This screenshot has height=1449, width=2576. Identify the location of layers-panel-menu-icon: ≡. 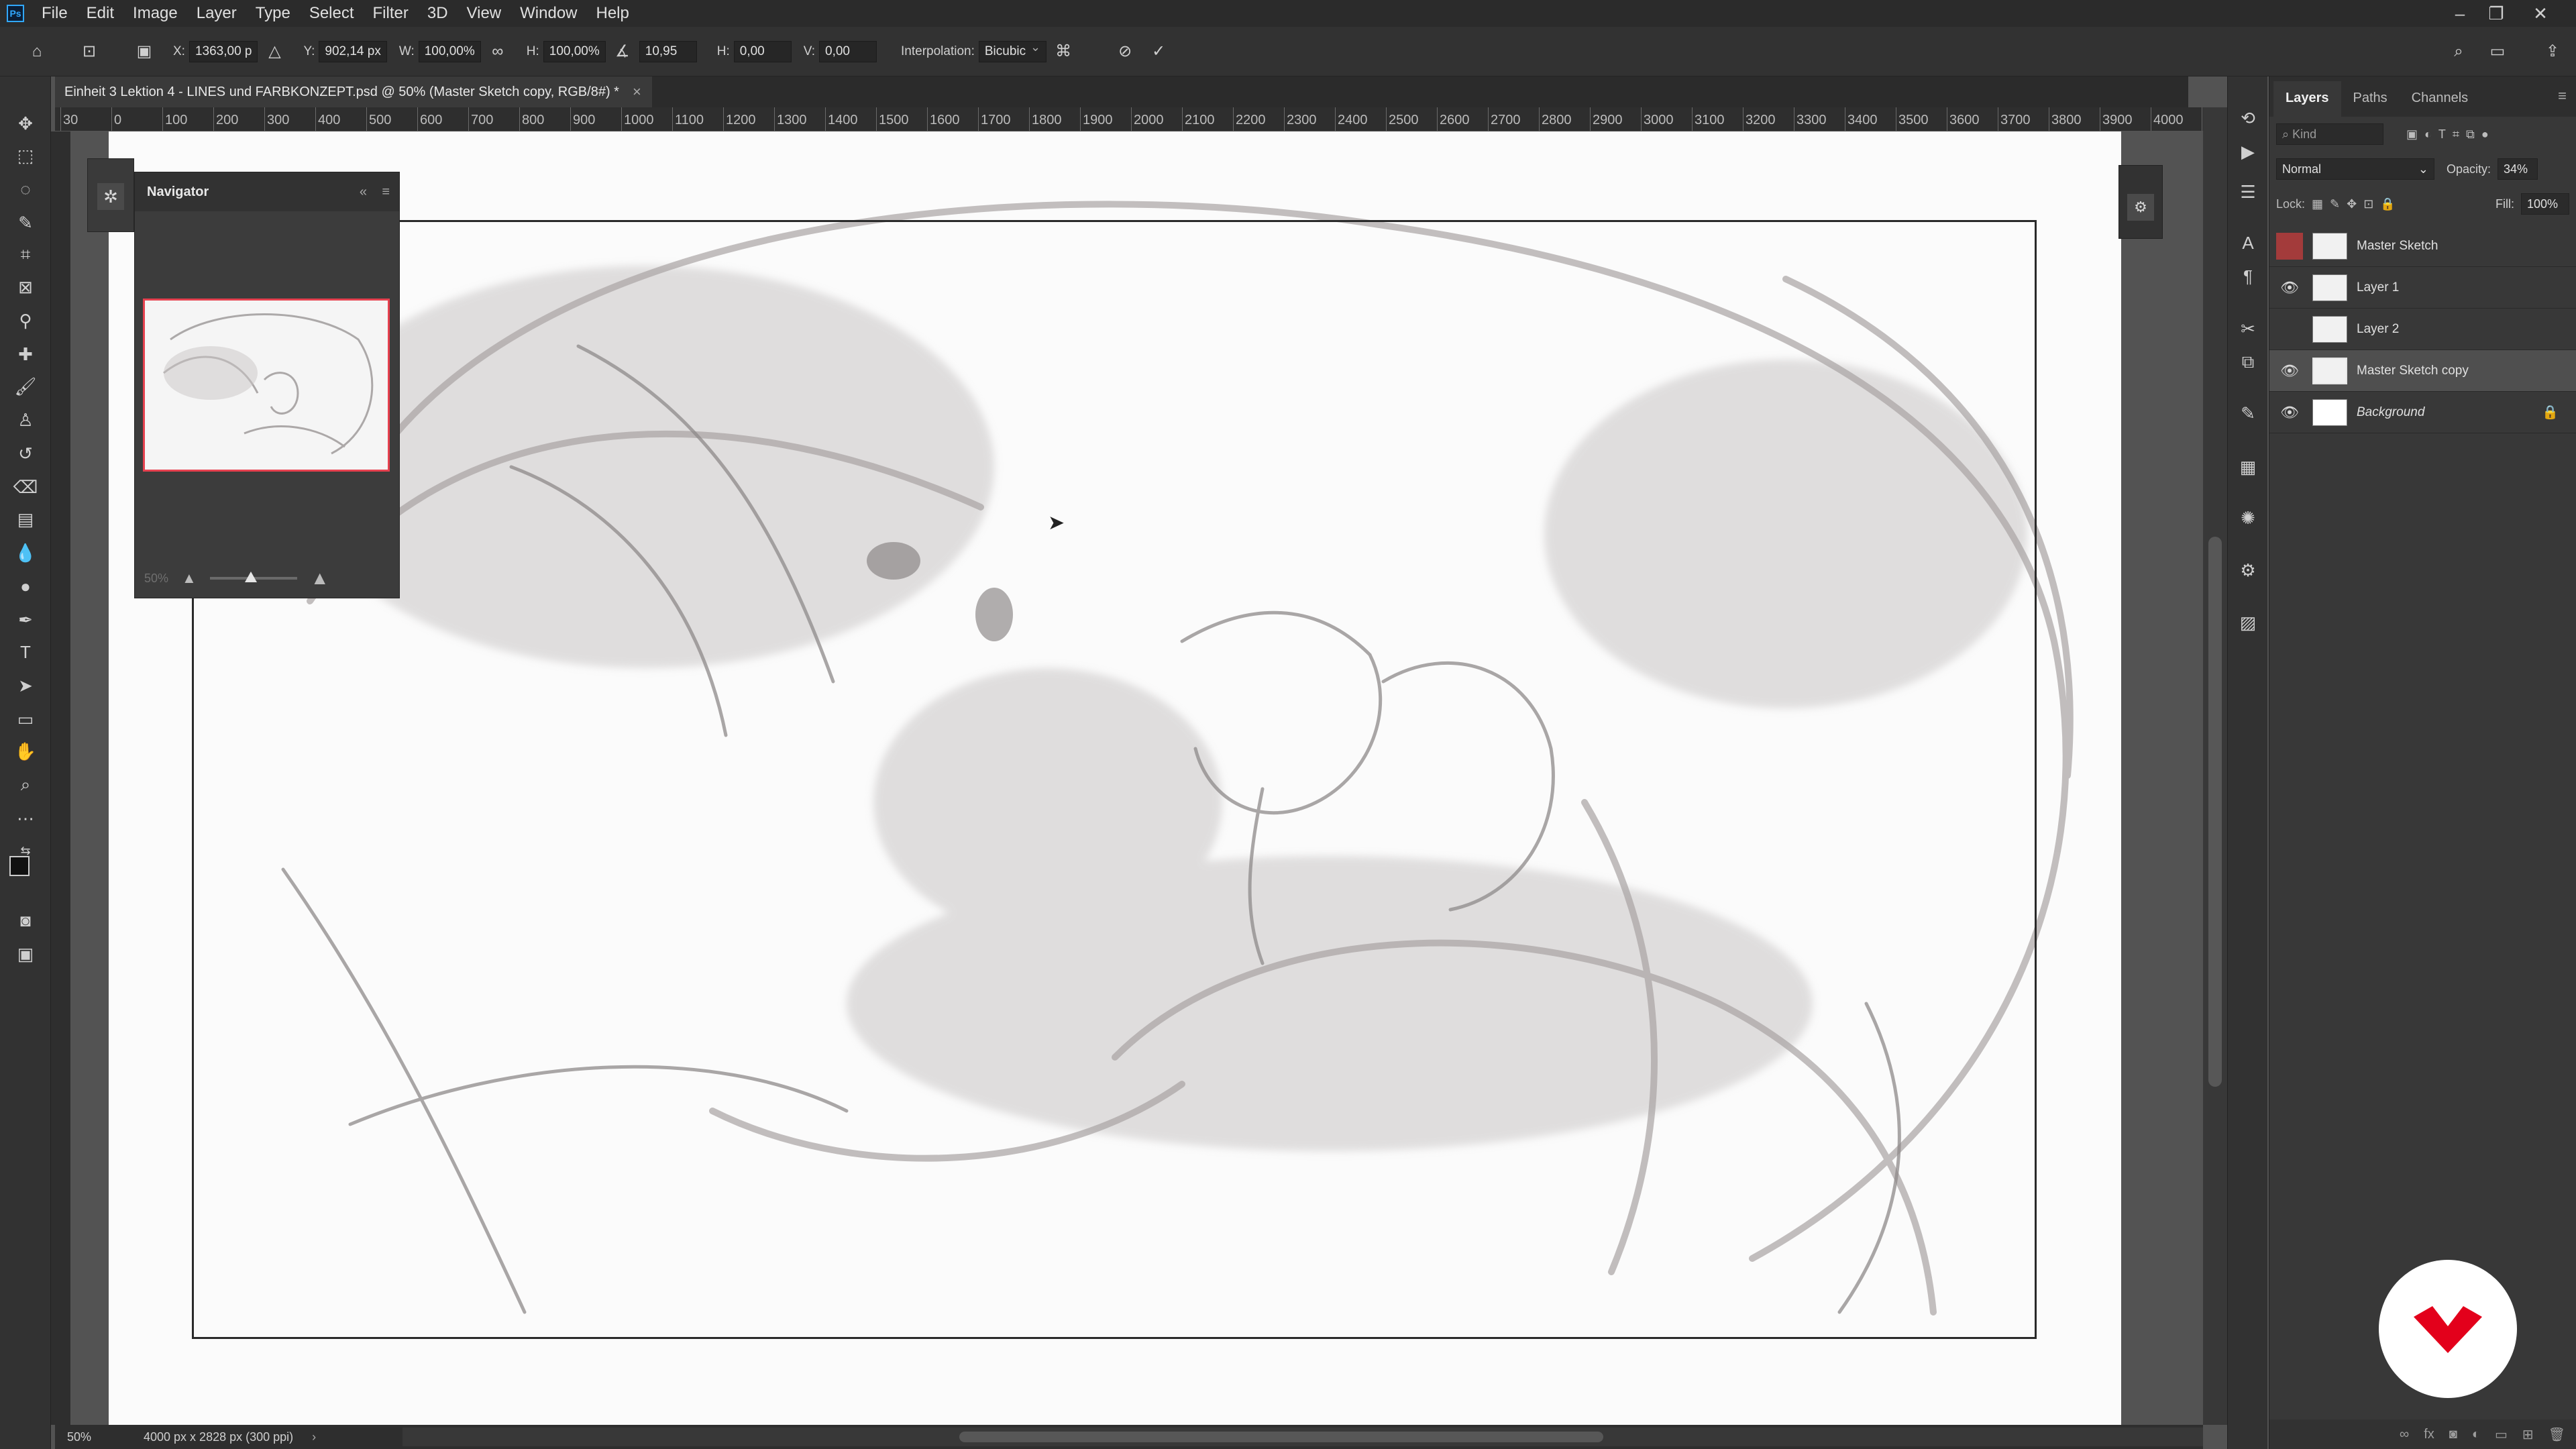
(2562, 96).